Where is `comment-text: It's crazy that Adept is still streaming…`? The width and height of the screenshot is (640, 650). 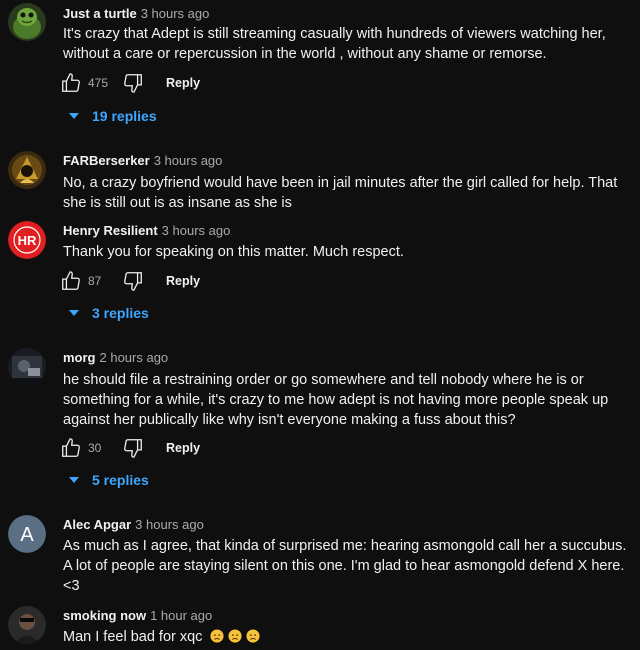
comment-text: It's crazy that Adept is still streaming… is located at coordinates (334, 44).